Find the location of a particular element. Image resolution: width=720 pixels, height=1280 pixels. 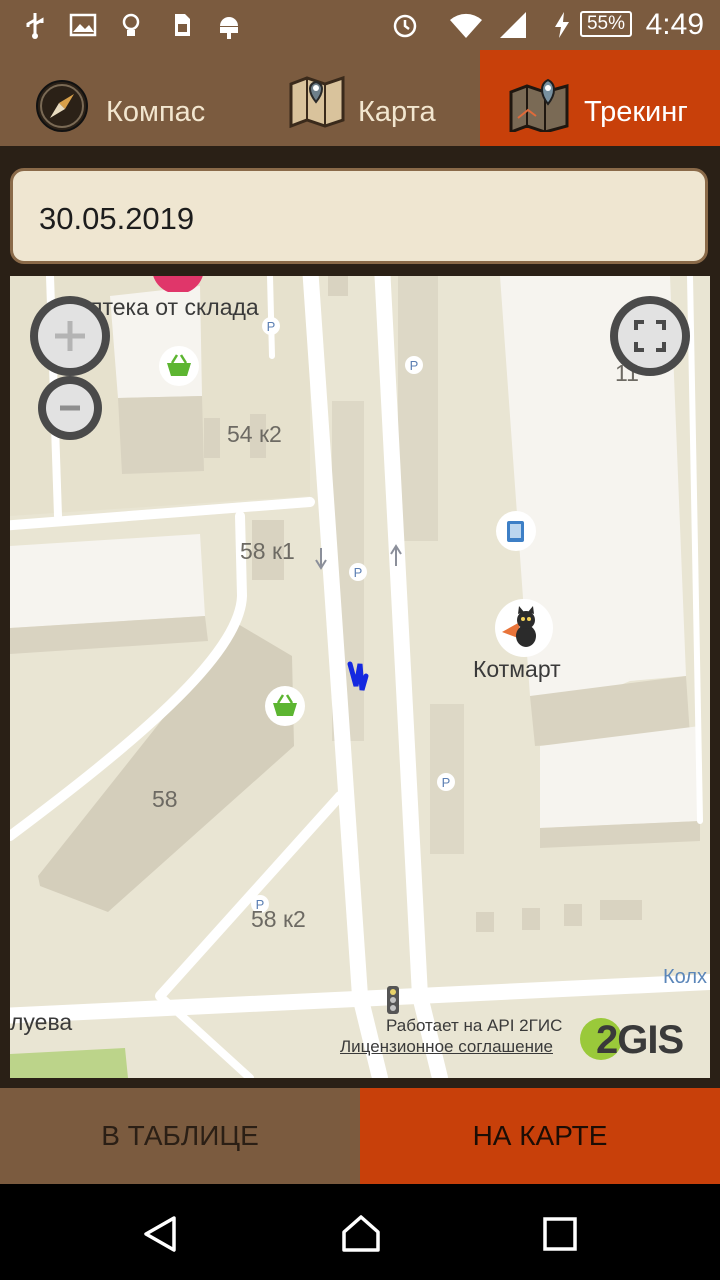

back-icon is located at coordinates (160, 1234).